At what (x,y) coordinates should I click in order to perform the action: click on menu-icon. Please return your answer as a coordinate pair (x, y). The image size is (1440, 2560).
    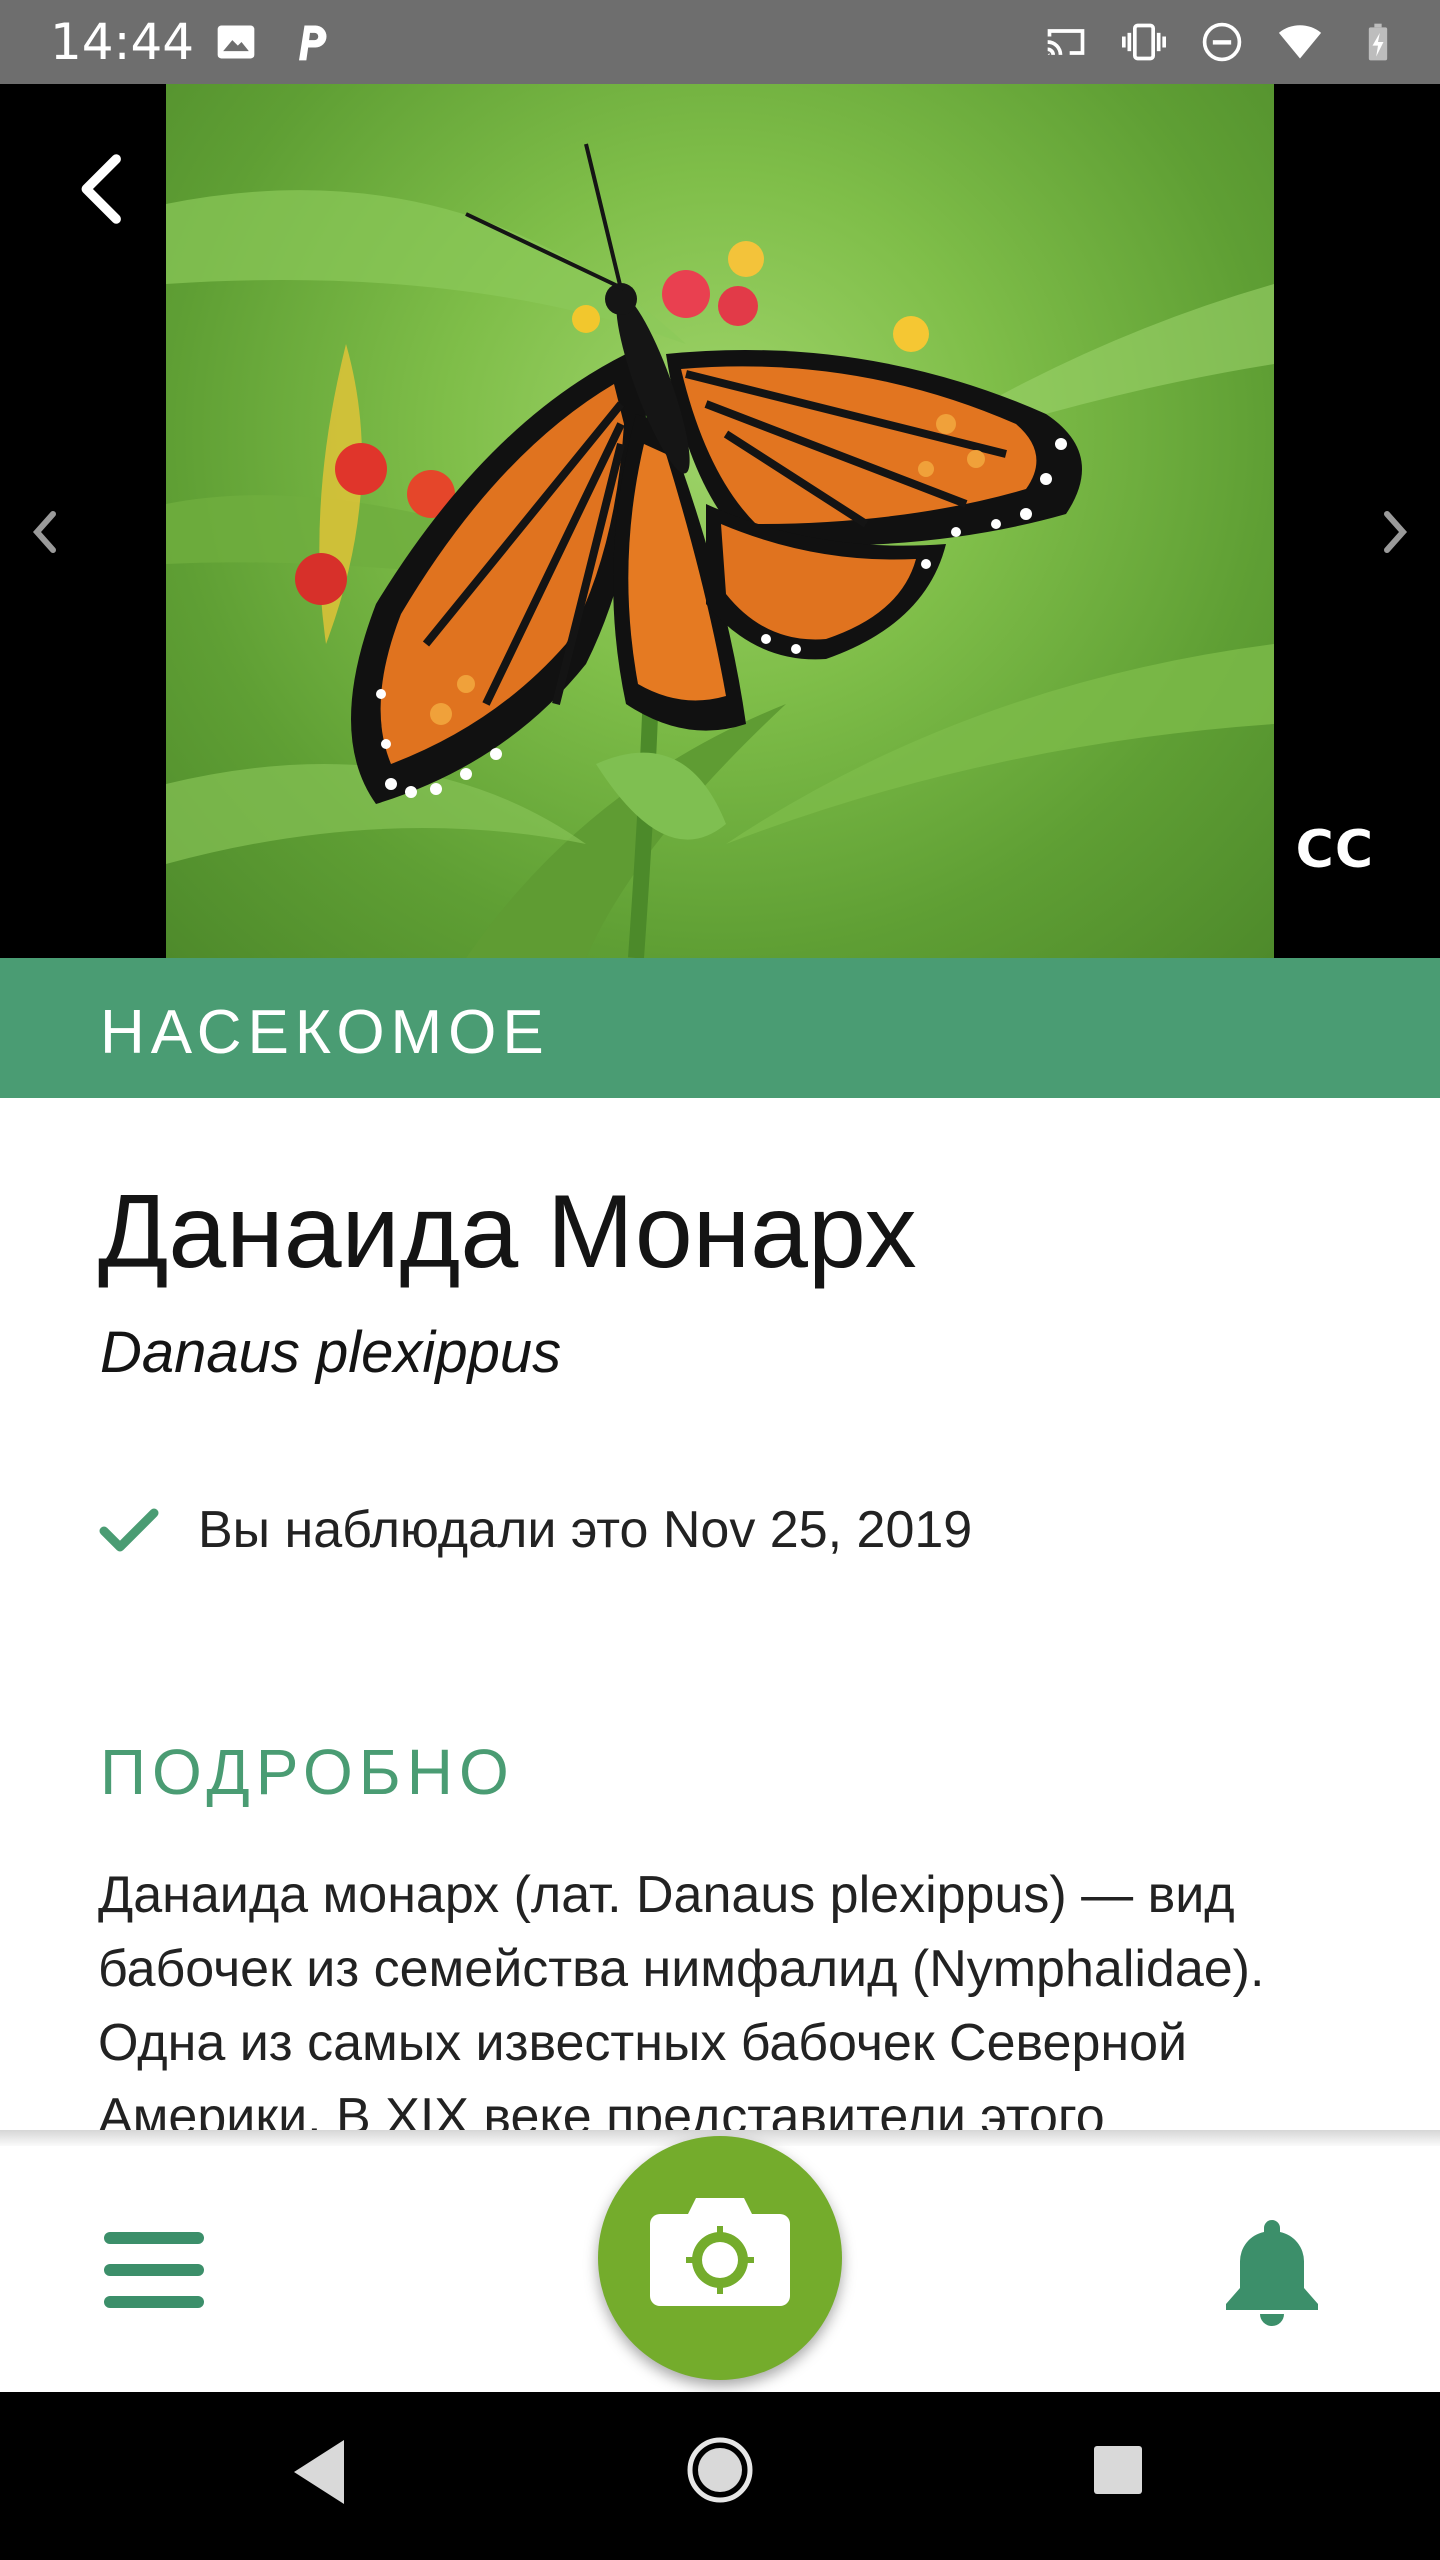
    Looking at the image, I should click on (154, 2271).